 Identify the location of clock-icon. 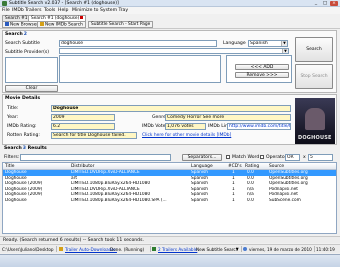
(245, 248).